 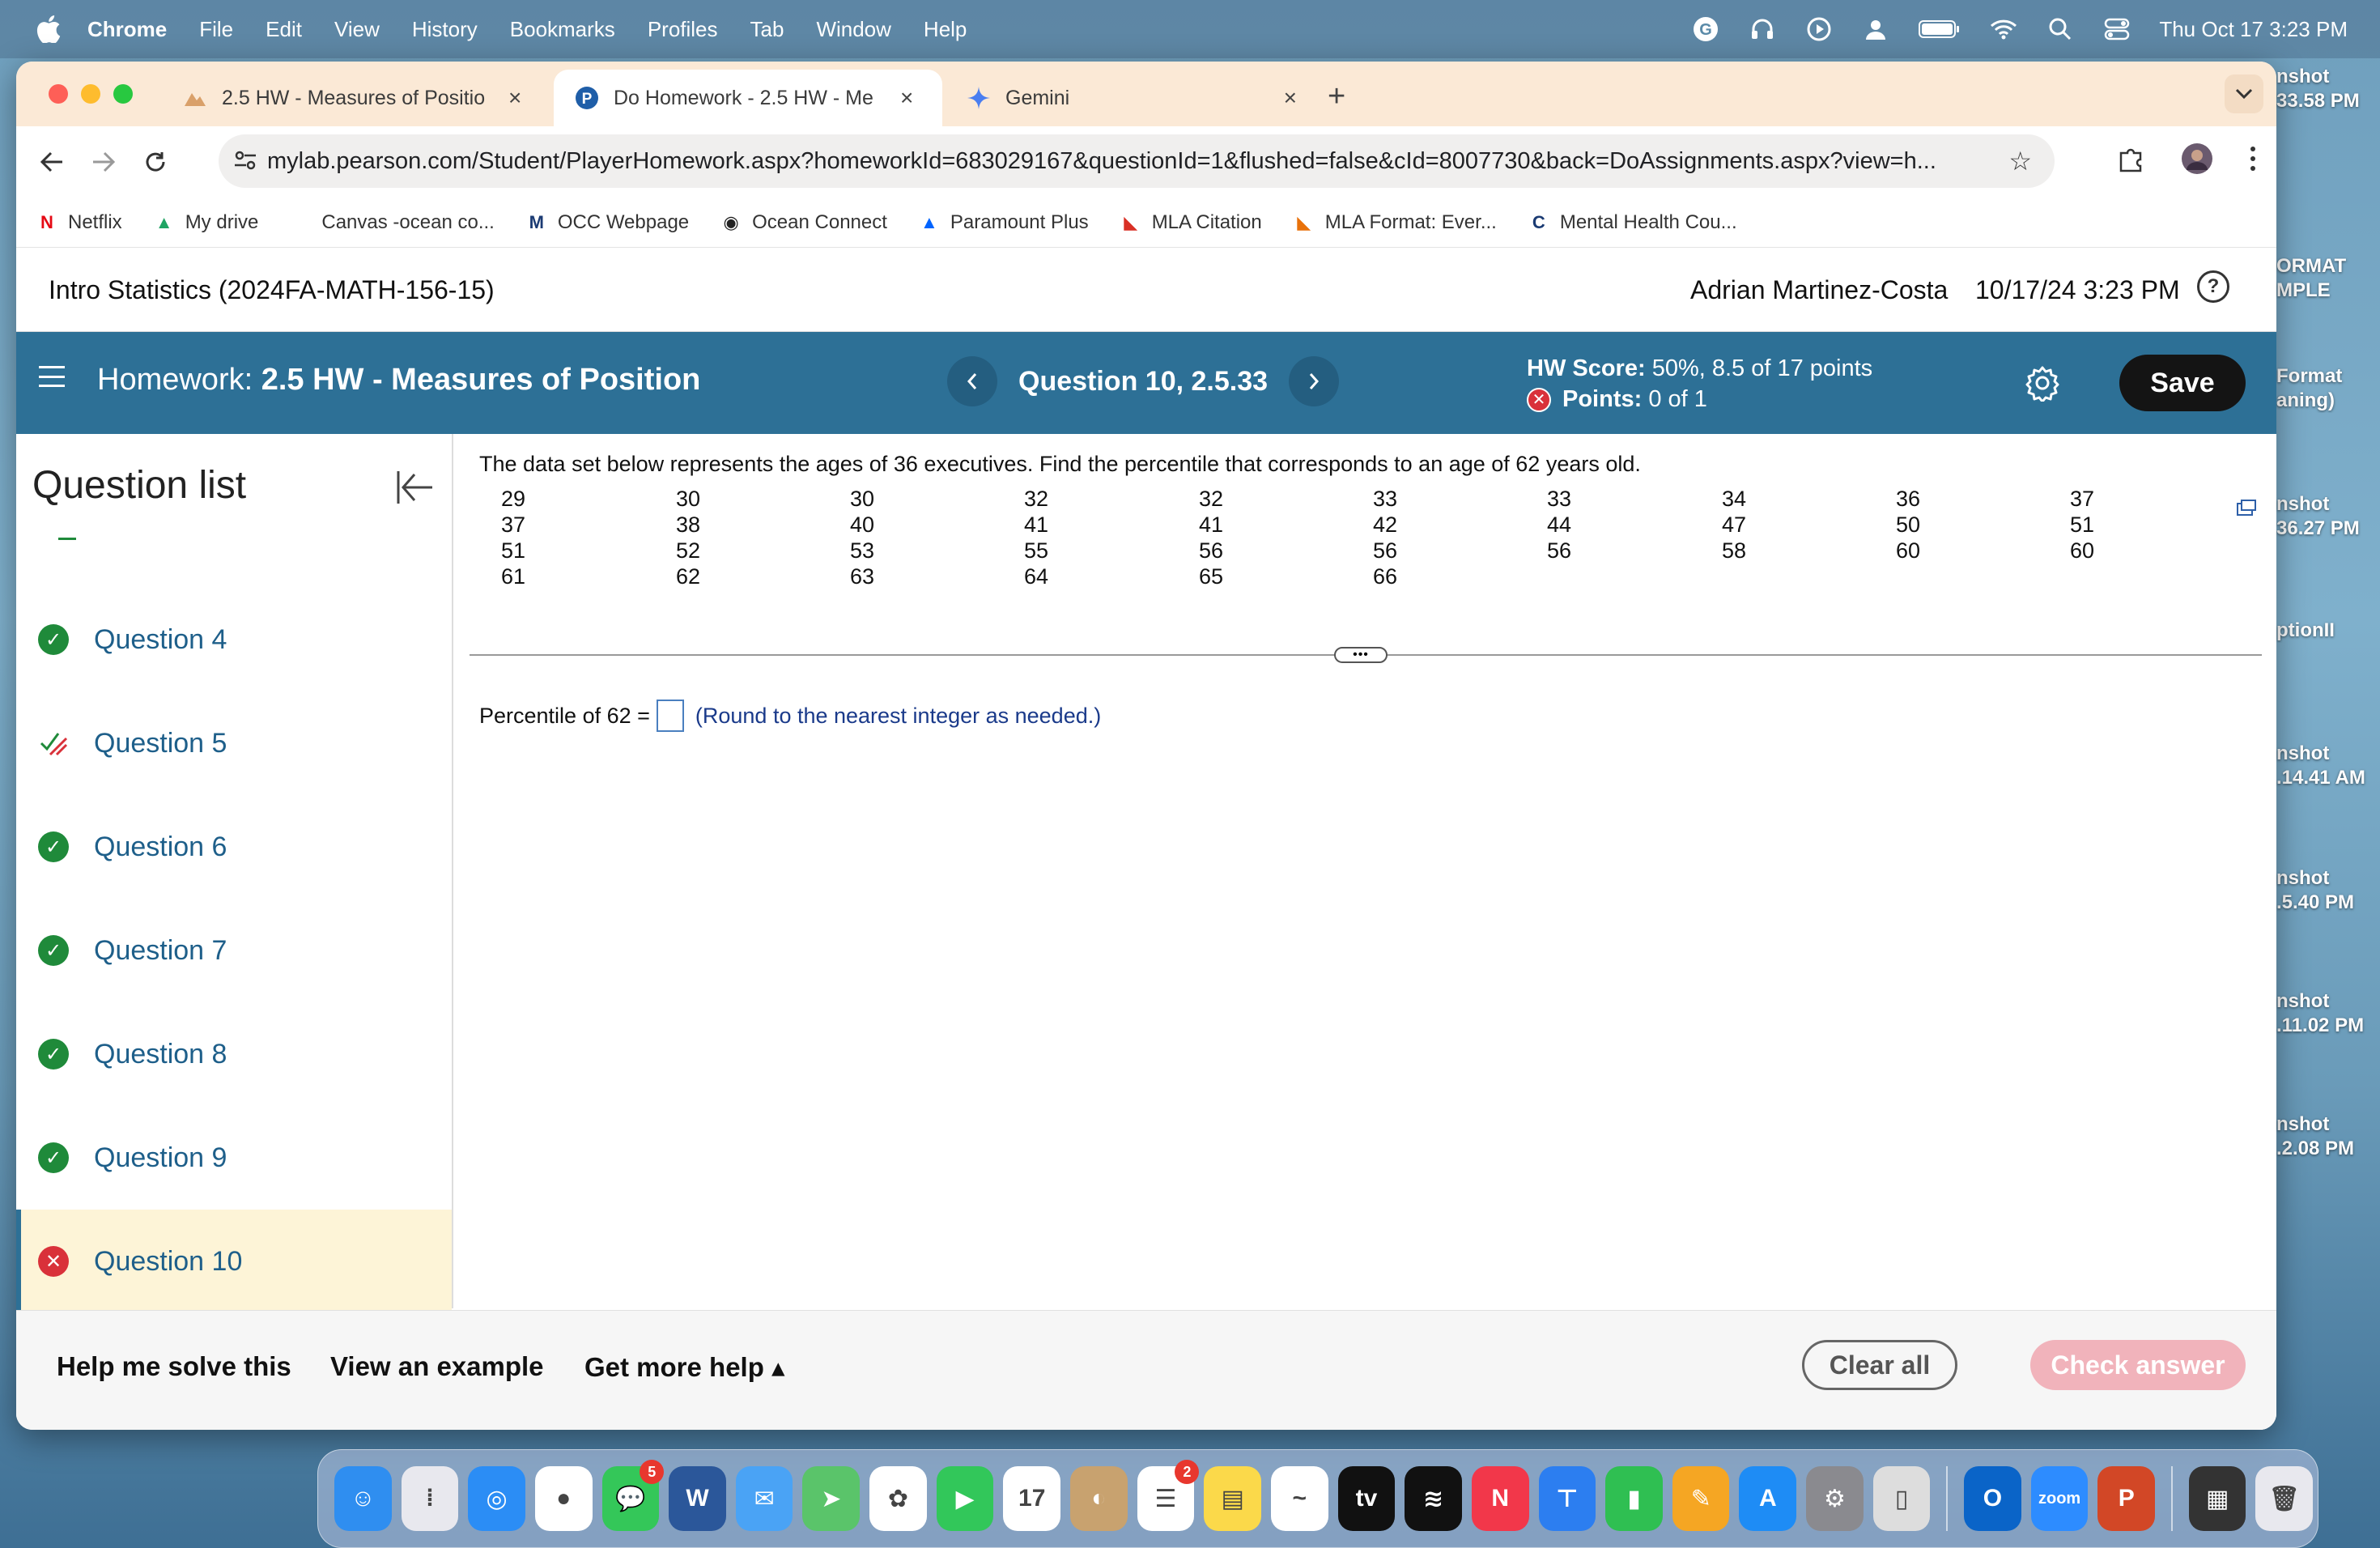 I want to click on desktop-file-label: MPLE, so click(x=2328, y=291).